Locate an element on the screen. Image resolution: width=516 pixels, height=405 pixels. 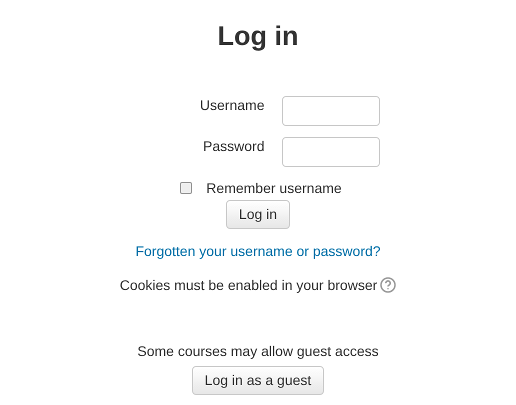
cookies-note: Cookies must be enabled in your browser is located at coordinates (249, 285).